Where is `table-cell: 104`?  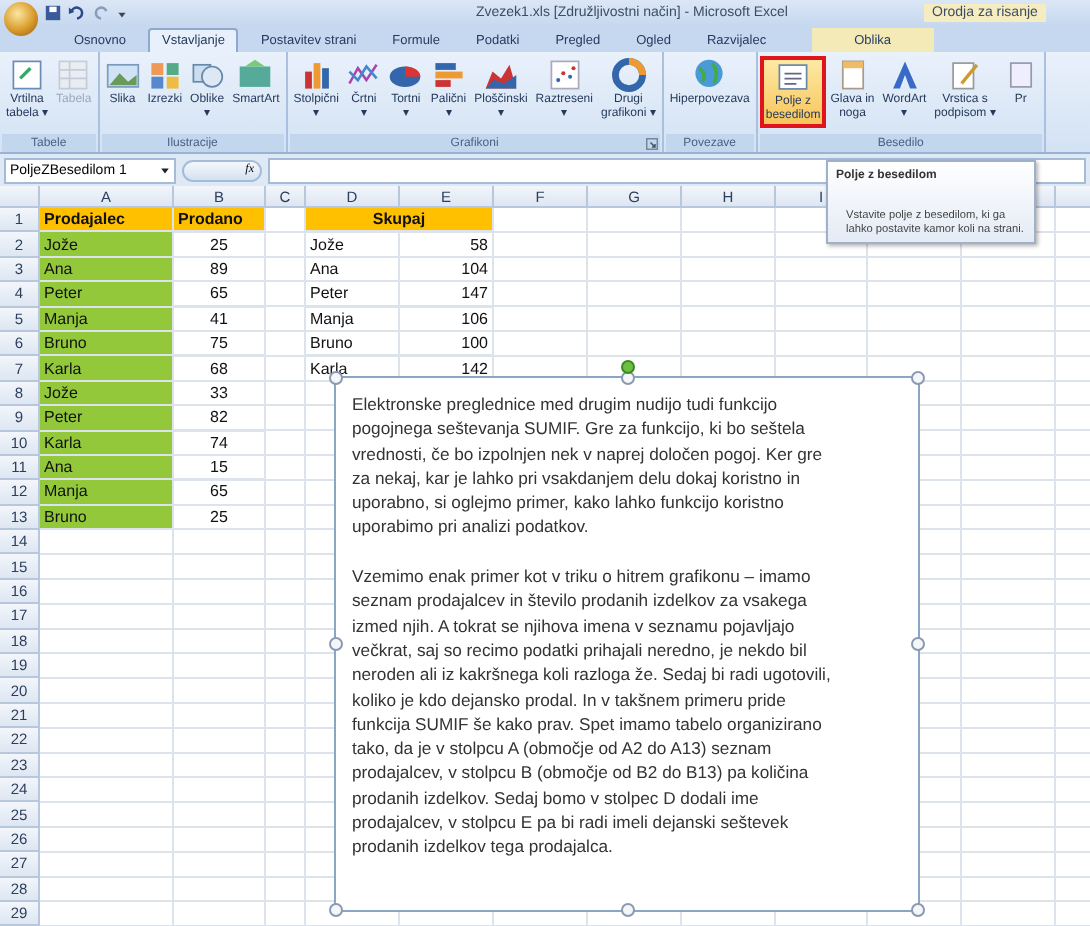
table-cell: 104 is located at coordinates (447, 270).